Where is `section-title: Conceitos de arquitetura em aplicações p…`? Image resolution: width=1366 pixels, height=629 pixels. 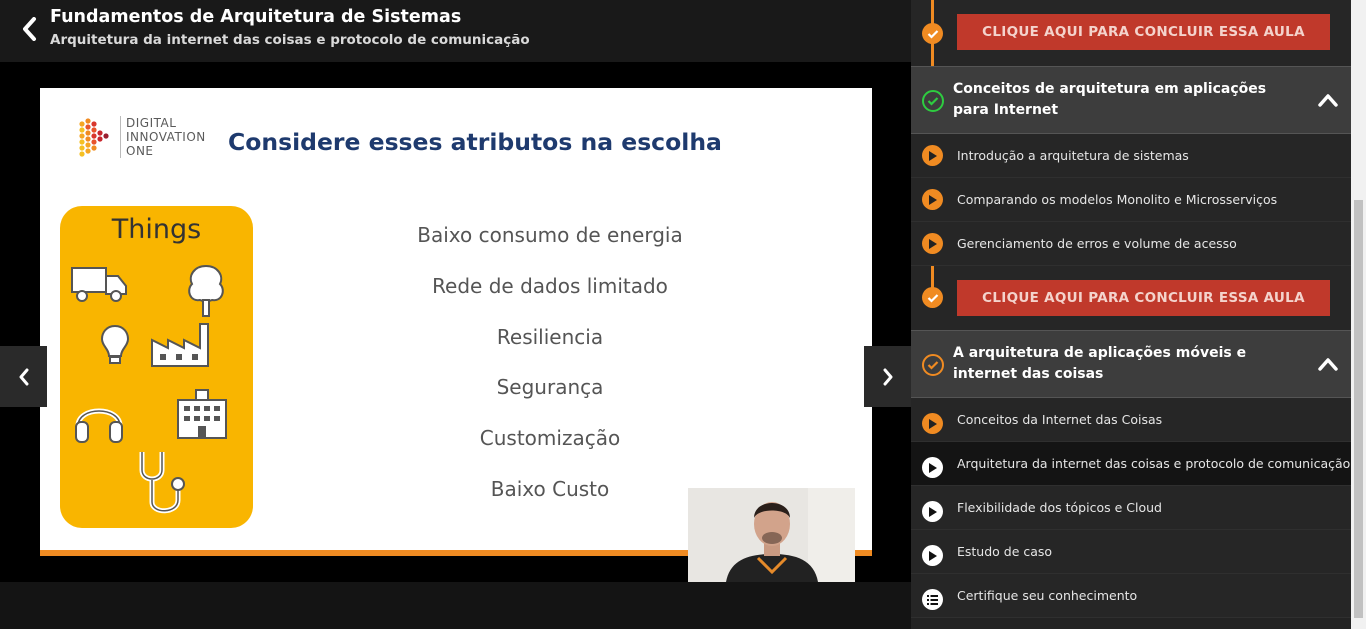 section-title: Conceitos de arquitetura em aplicações p… is located at coordinates (1110, 99).